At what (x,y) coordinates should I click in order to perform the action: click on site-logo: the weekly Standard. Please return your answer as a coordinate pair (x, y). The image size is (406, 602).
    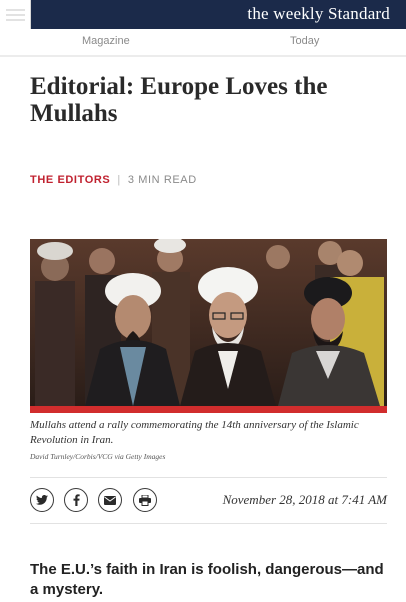
    Looking at the image, I should click on (318, 14).